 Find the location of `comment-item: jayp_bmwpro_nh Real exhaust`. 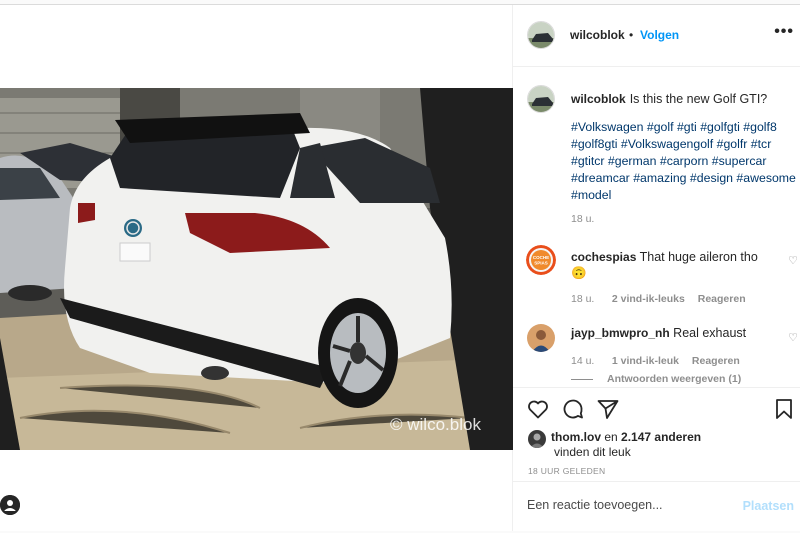

comment-item: jayp_bmwpro_nh Real exhaust is located at coordinates (673, 333).